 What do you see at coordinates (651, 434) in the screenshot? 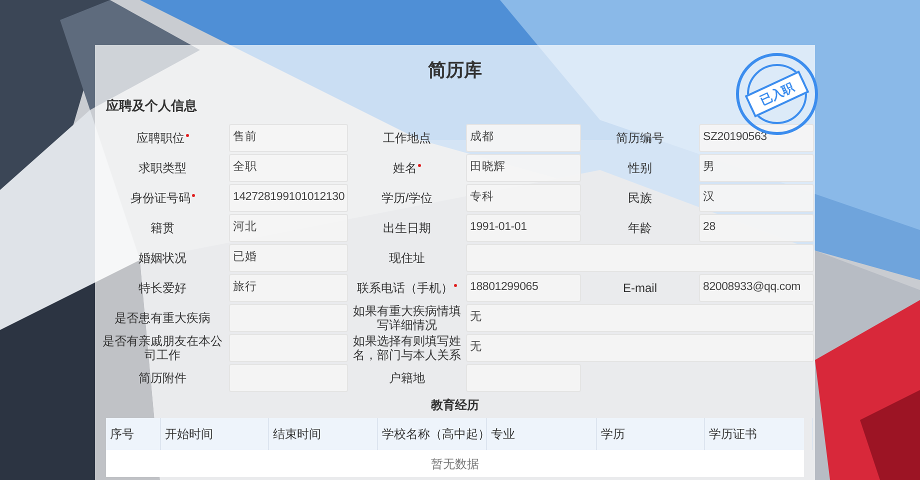
I see `column-header: 学历` at bounding box center [651, 434].